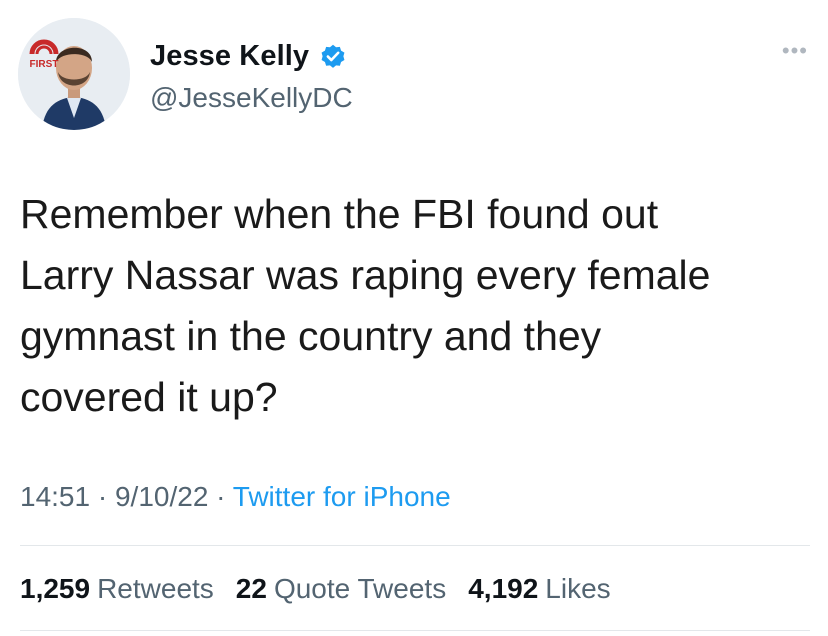  I want to click on author-name-row: Jesse Kelly, so click(248, 56).